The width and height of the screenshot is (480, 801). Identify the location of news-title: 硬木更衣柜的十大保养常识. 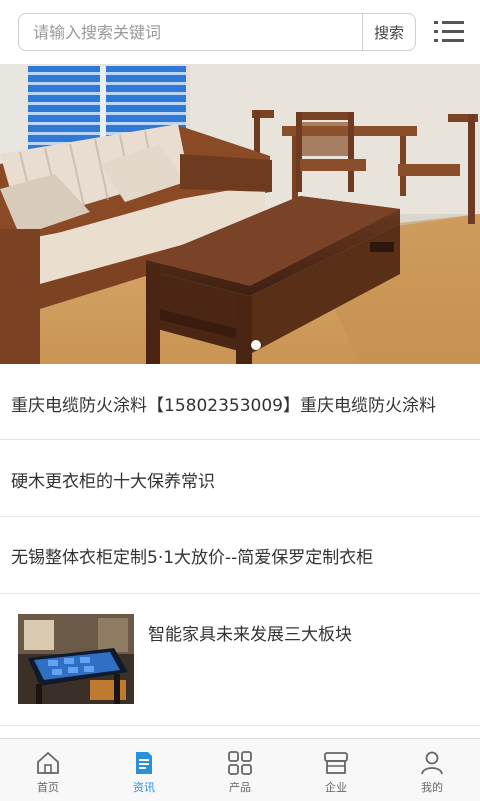
(113, 482).